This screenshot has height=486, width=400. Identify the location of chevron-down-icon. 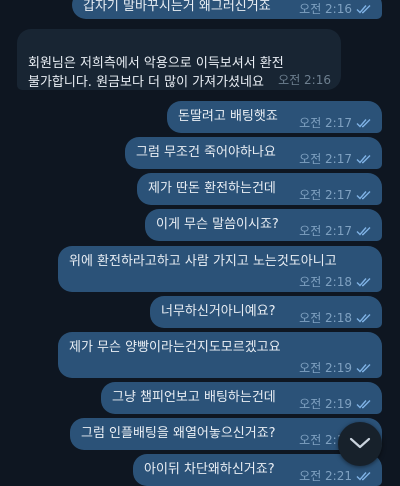
(360, 444).